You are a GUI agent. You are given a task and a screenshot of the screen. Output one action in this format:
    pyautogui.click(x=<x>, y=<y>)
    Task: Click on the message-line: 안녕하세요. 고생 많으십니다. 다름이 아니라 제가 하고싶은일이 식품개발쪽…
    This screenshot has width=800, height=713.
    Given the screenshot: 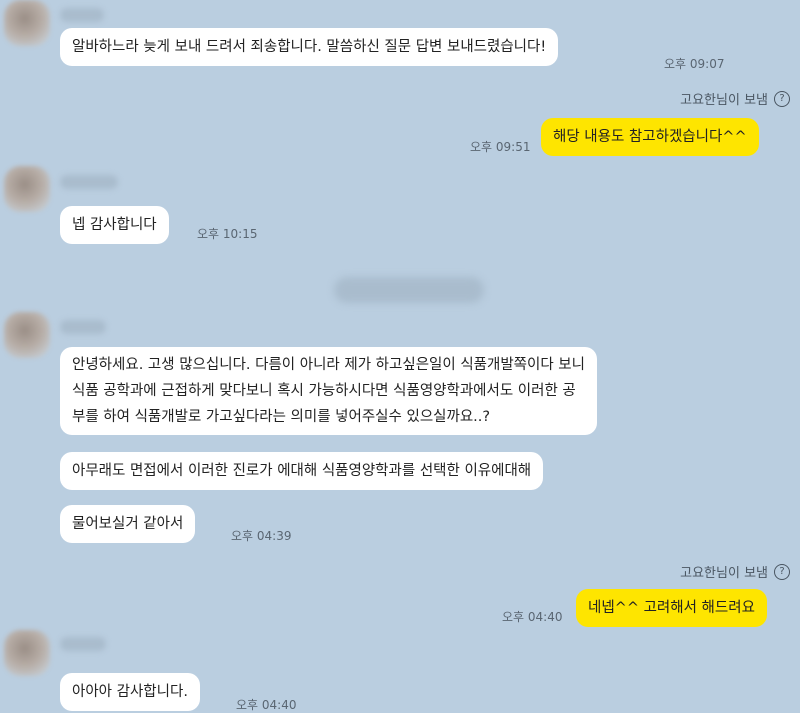 What is the action you would take?
    pyautogui.click(x=328, y=365)
    